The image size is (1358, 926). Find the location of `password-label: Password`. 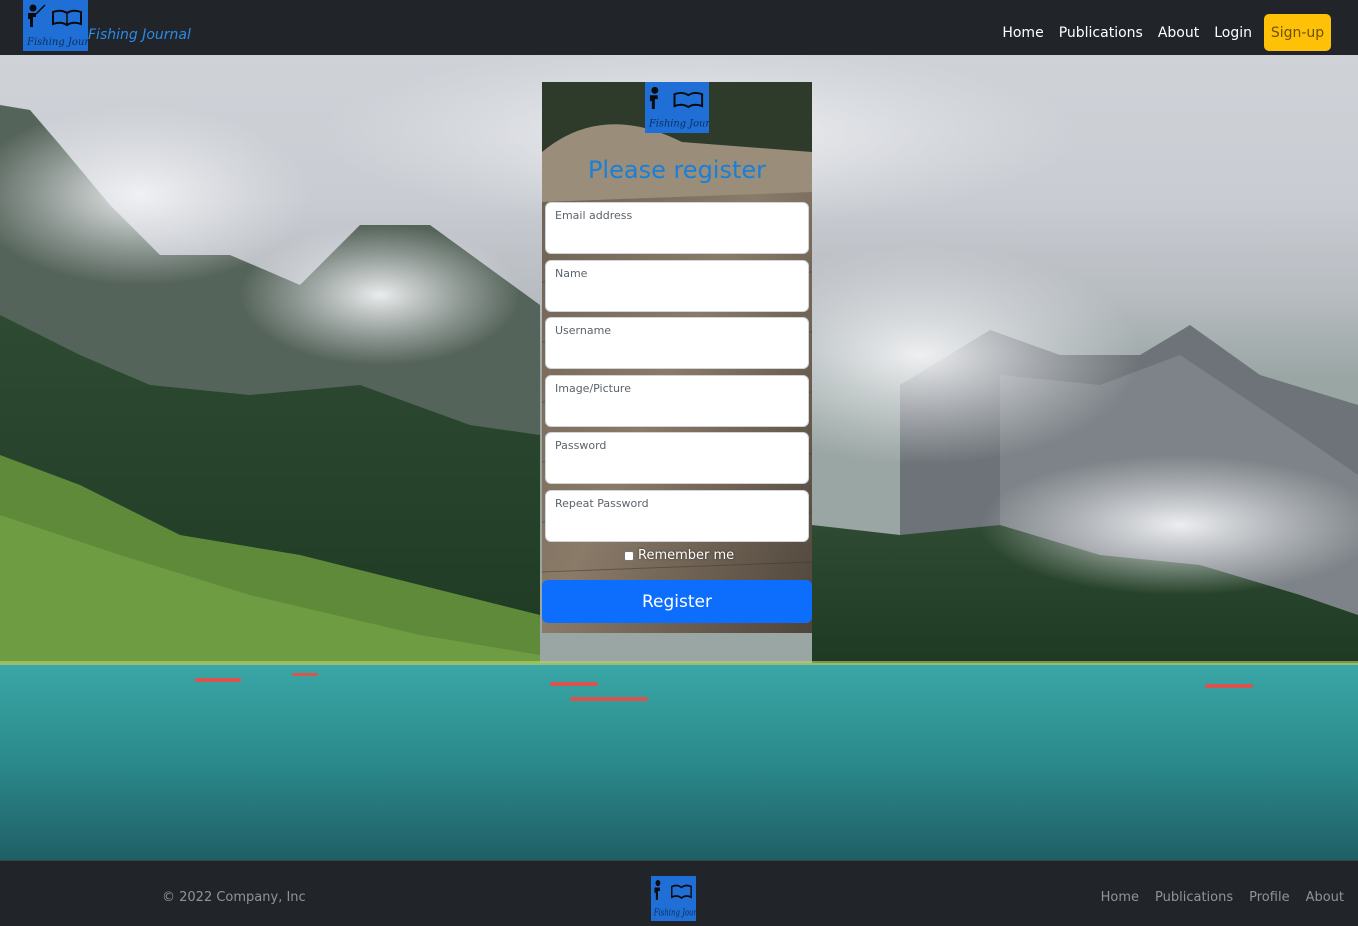

password-label: Password is located at coordinates (581, 445).